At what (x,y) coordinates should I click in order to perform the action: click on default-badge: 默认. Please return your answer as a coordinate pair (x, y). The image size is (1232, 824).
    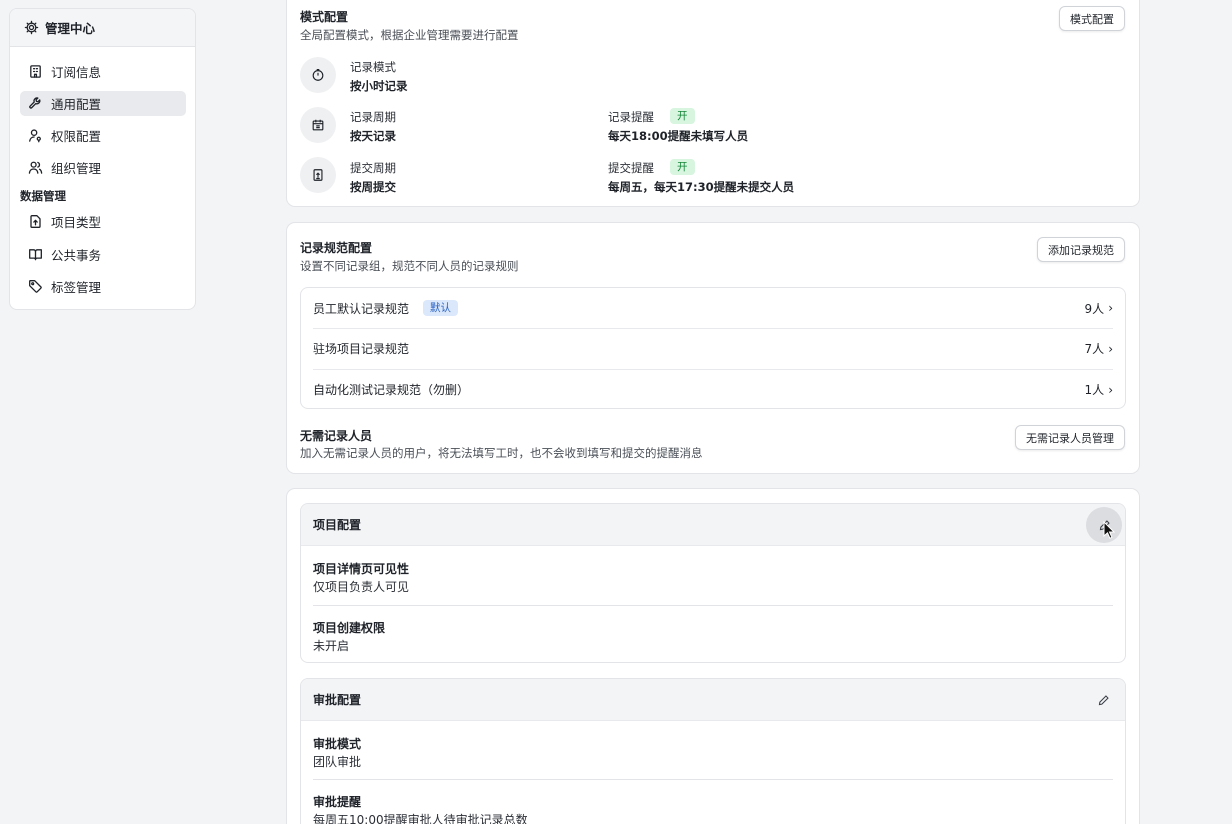
    Looking at the image, I should click on (441, 308).